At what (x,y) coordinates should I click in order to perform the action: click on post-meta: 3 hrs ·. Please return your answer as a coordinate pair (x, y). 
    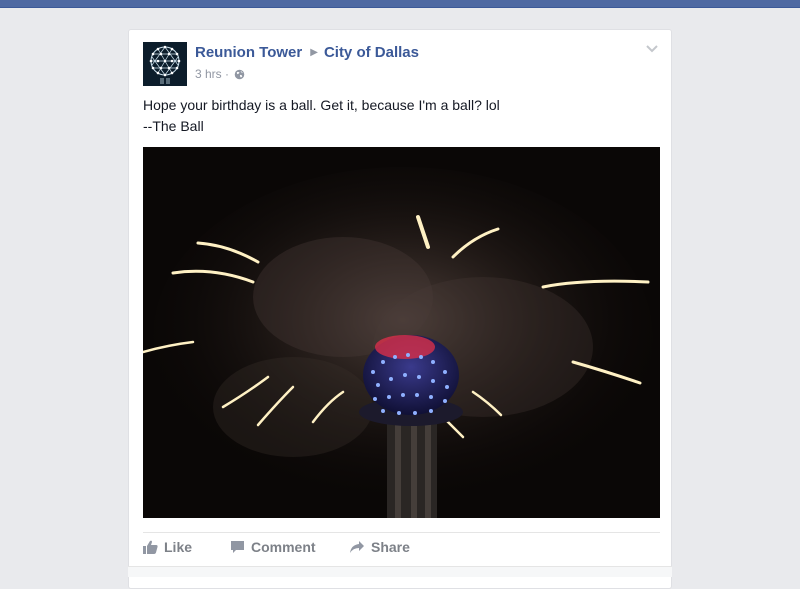
    Looking at the image, I should click on (220, 74).